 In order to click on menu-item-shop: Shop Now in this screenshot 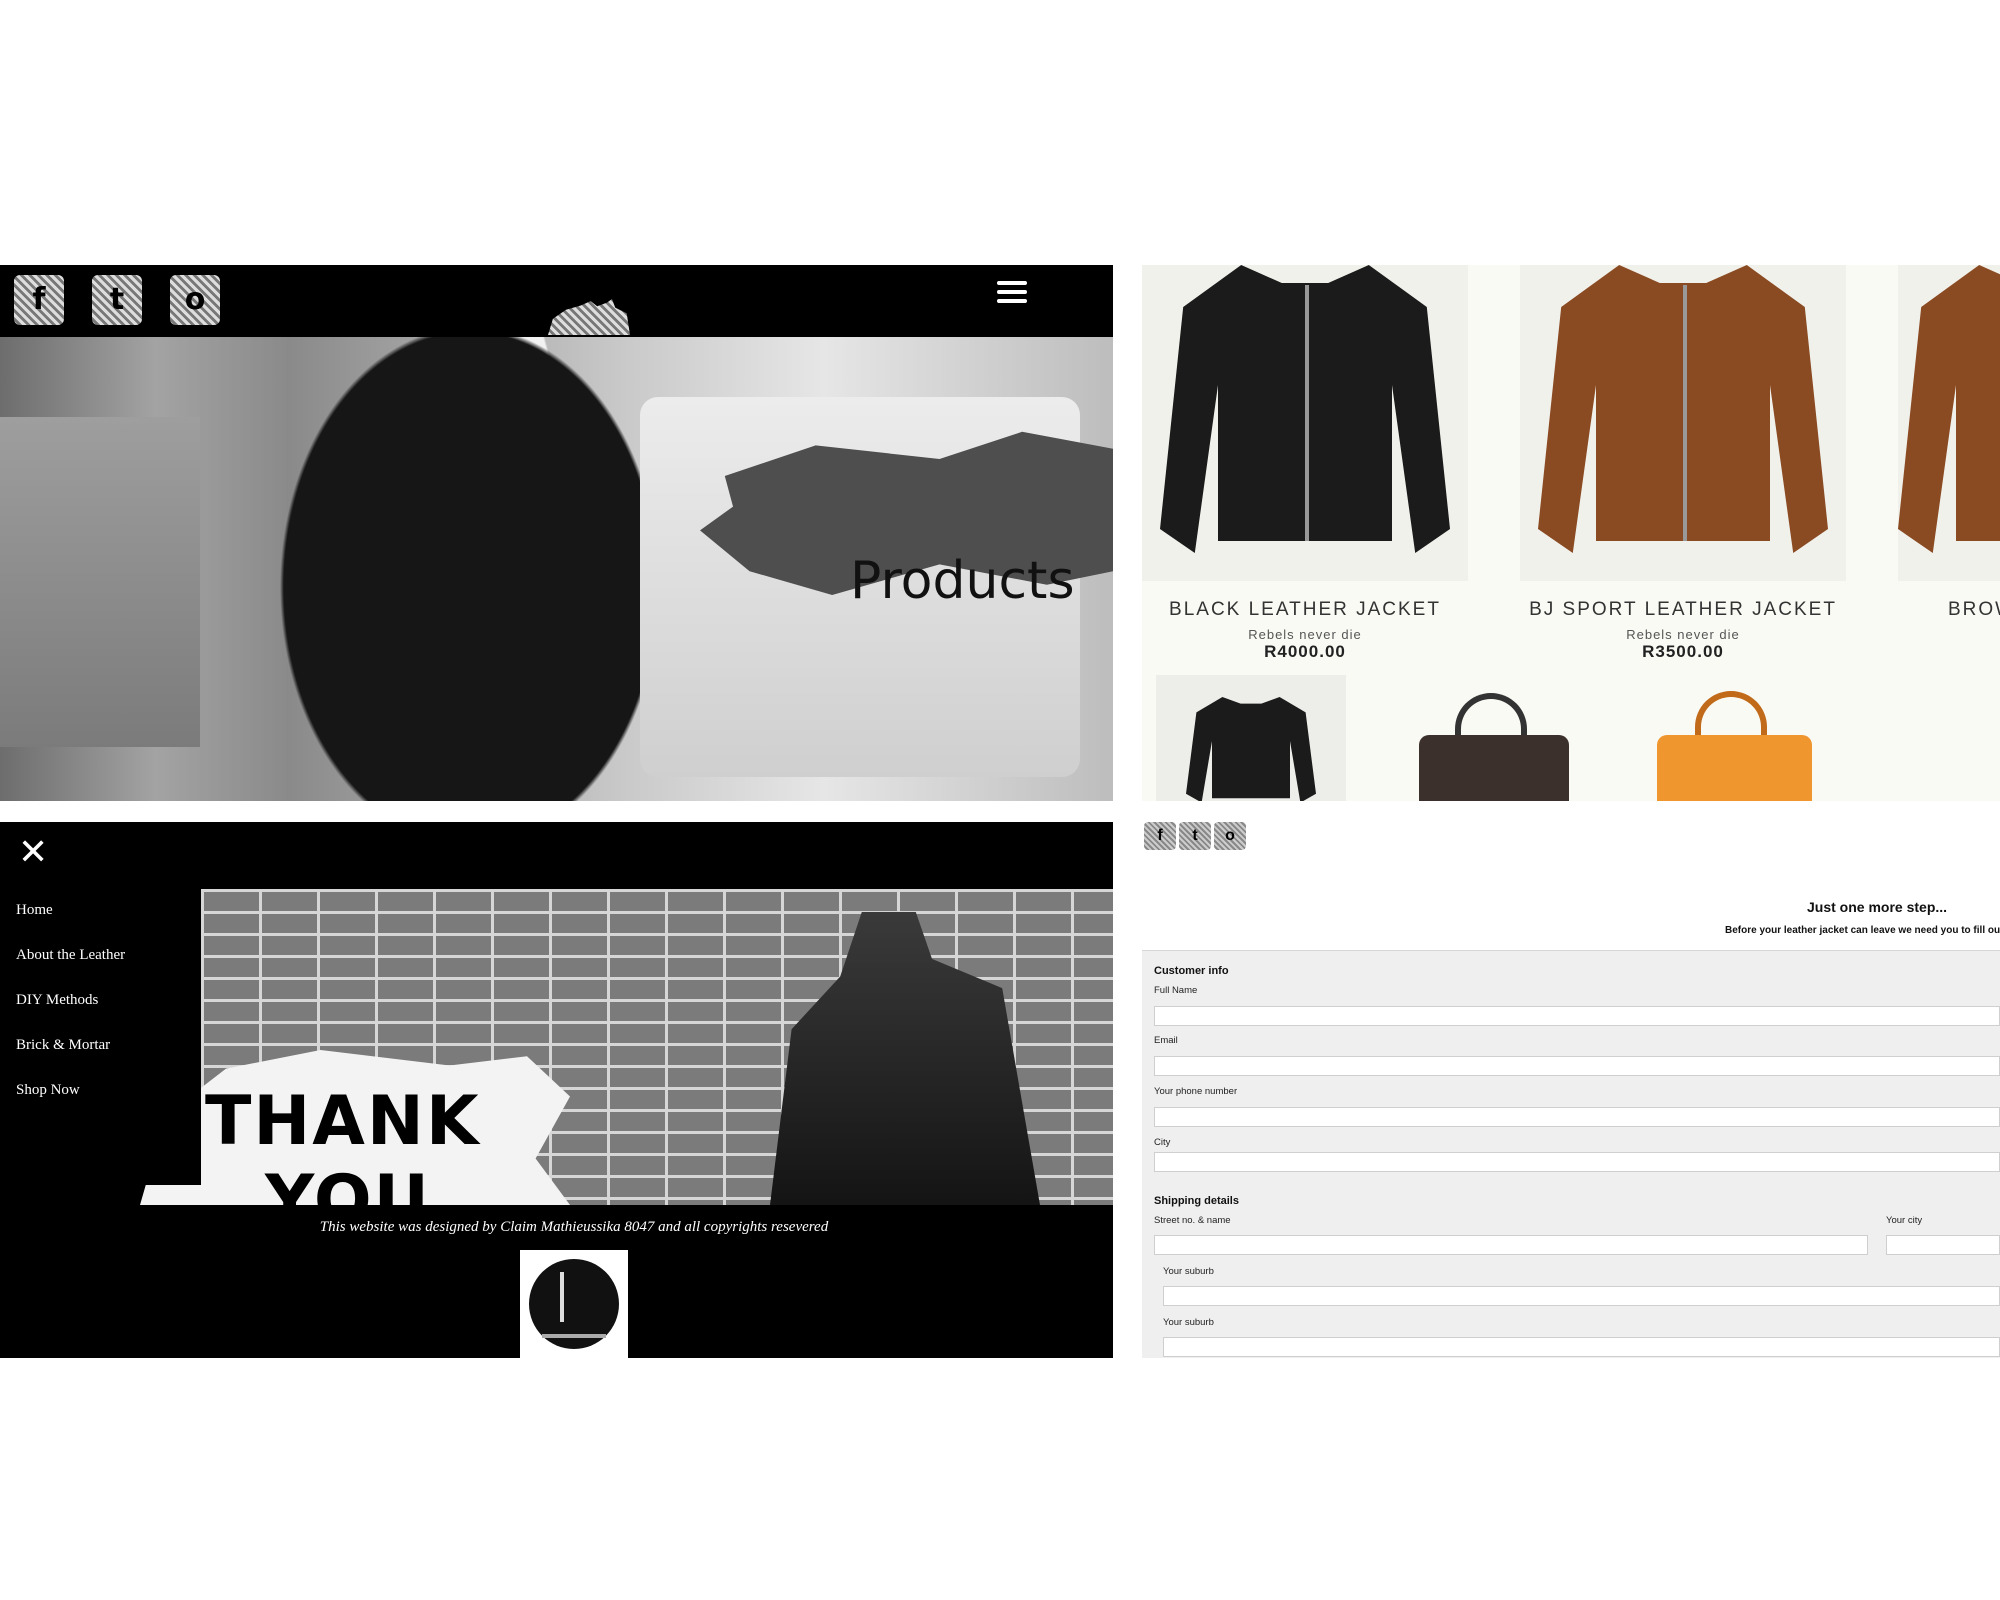, I will do `click(48, 1090)`.